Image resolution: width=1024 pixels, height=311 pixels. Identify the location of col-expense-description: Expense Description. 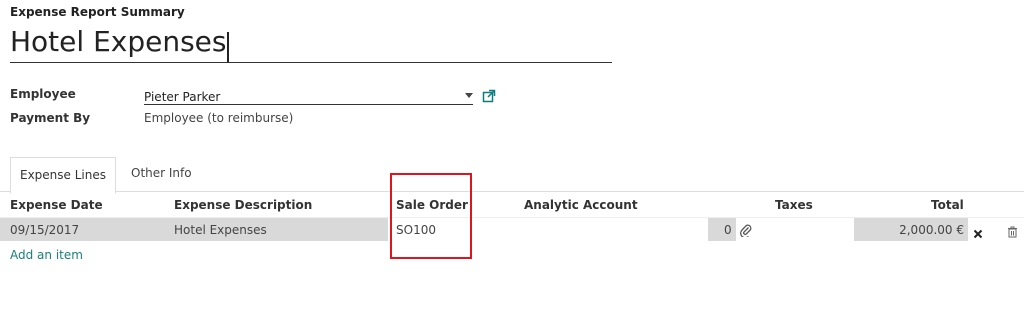
(243, 205).